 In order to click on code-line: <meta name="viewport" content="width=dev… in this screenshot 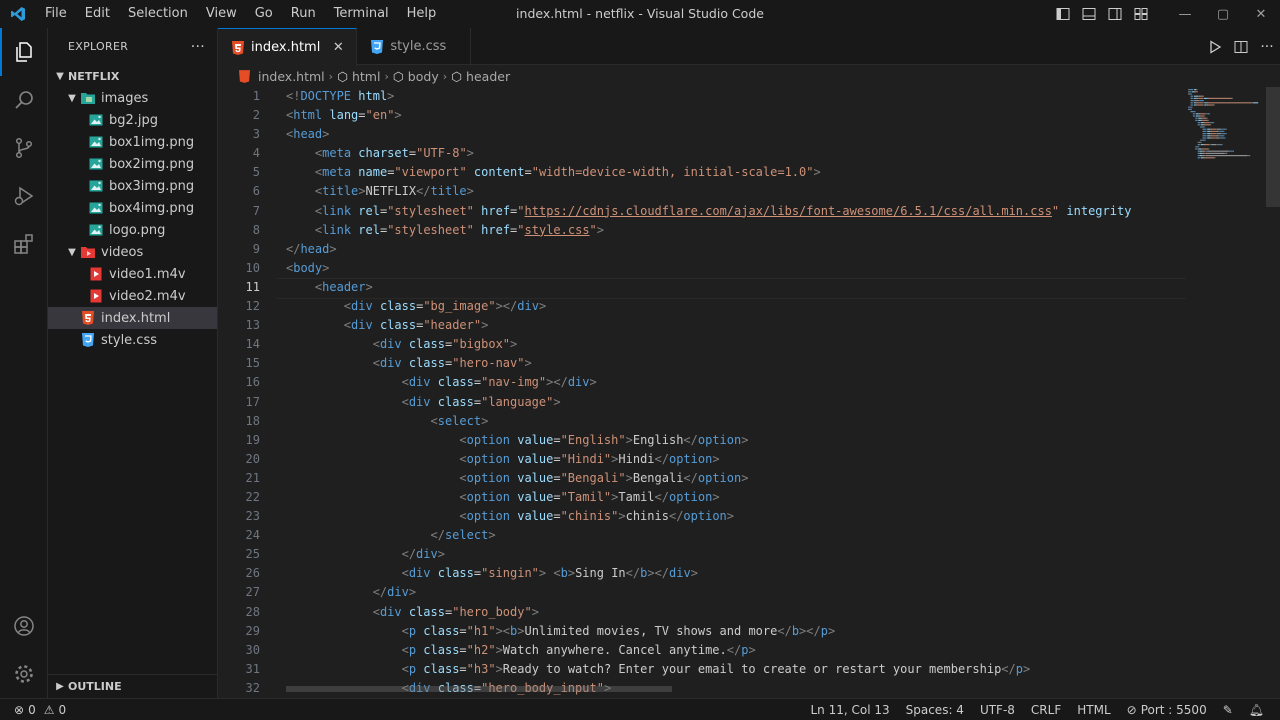, I will do `click(736, 172)`.